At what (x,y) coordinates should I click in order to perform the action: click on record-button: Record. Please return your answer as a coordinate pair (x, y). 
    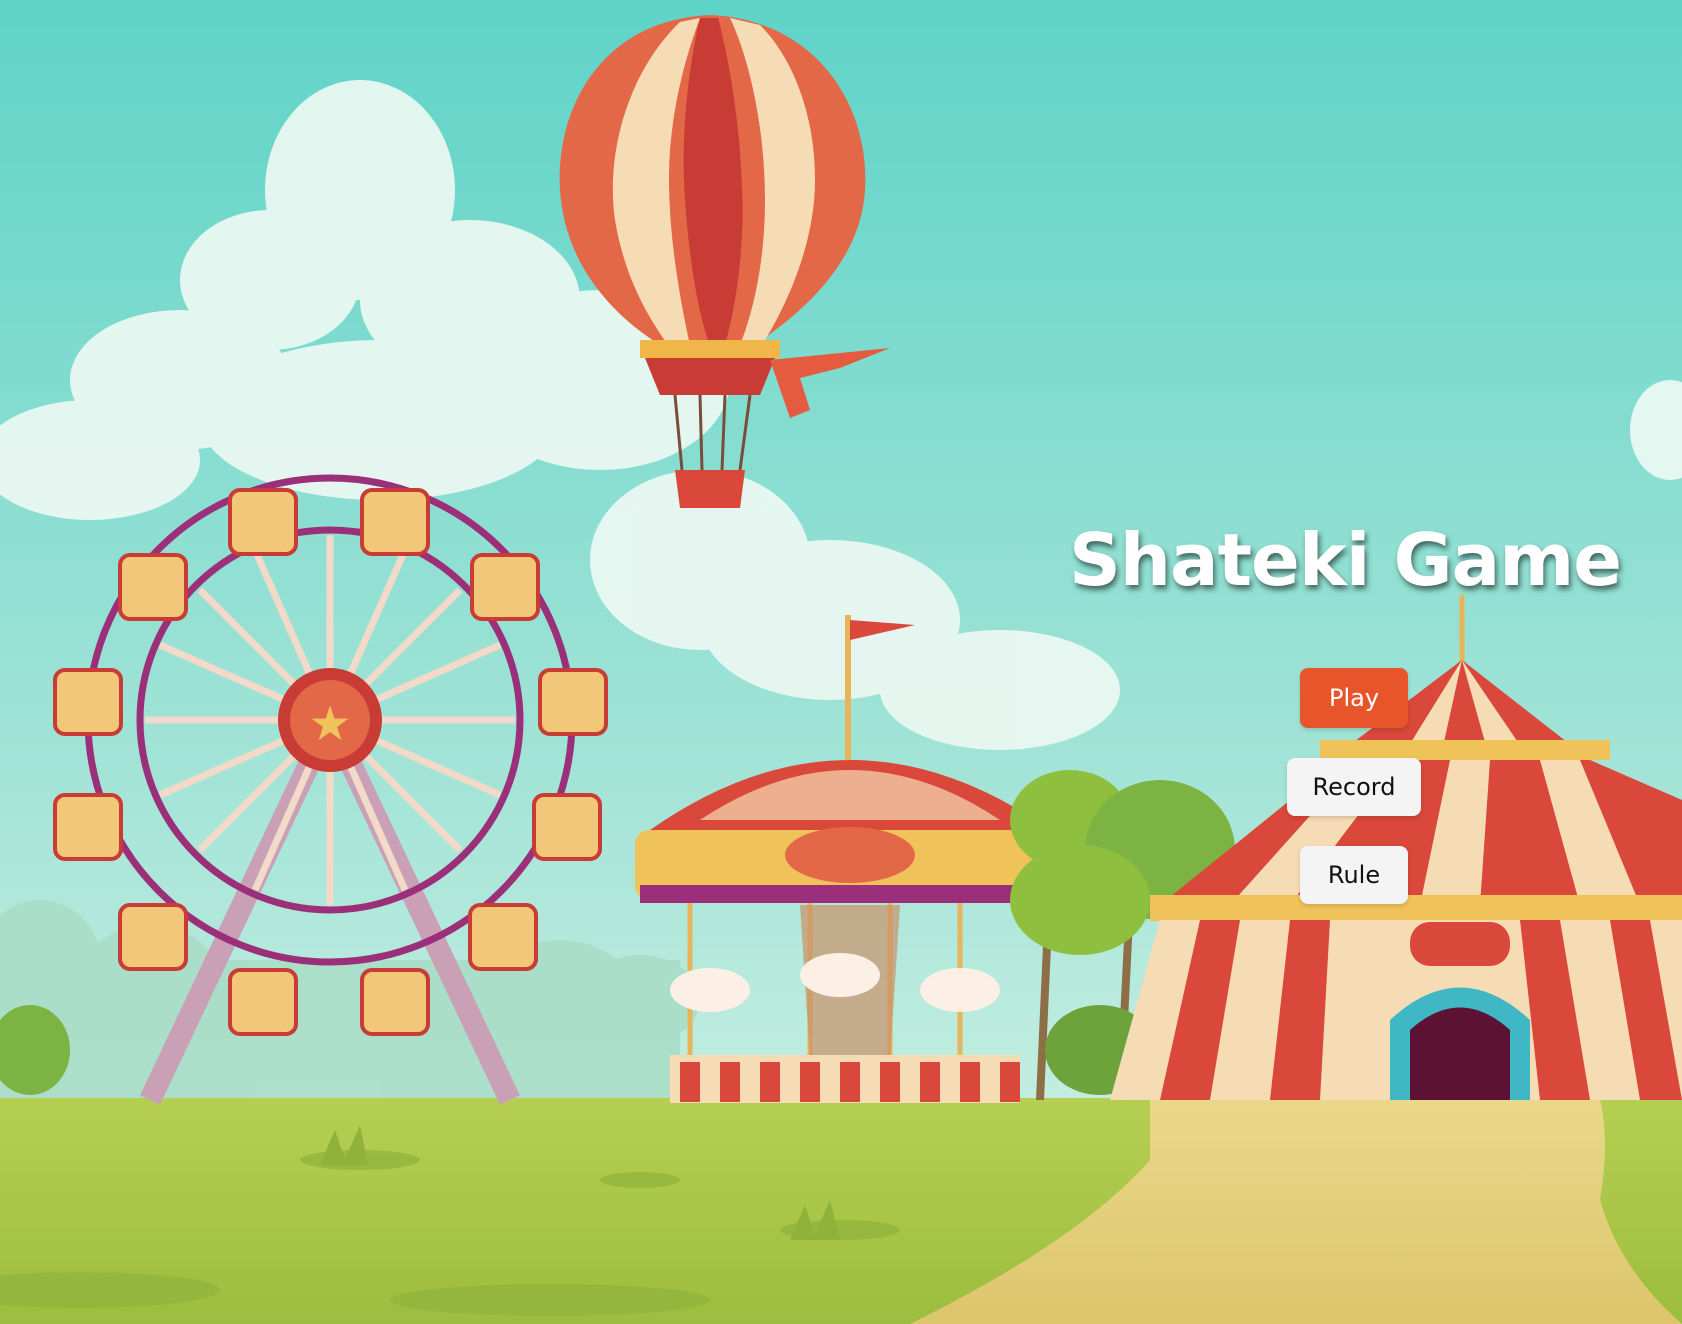
    Looking at the image, I should click on (1354, 787).